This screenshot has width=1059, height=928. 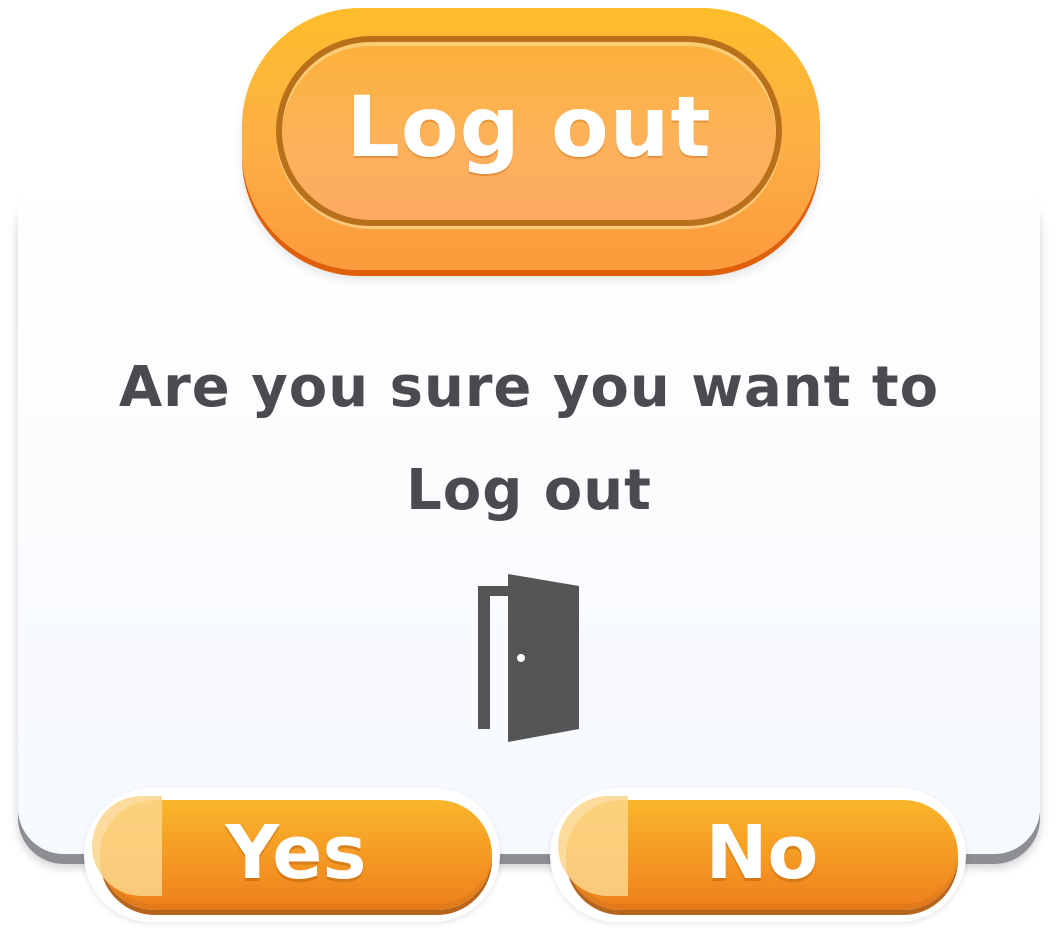 What do you see at coordinates (528, 658) in the screenshot?
I see `door-open-icon` at bounding box center [528, 658].